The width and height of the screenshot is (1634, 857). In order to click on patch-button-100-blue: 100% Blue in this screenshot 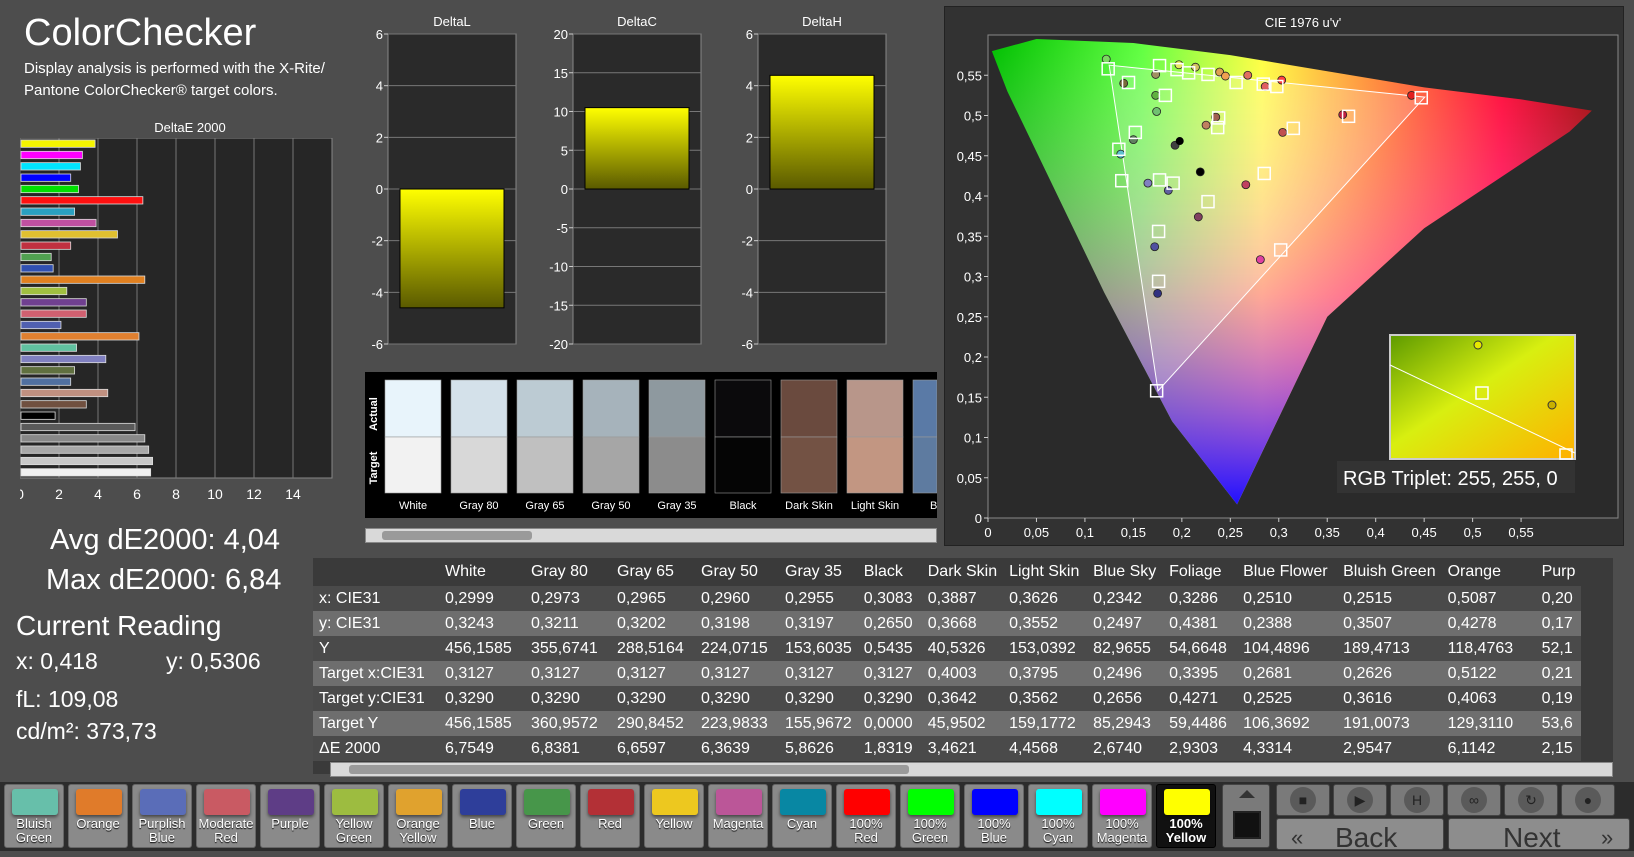, I will do `click(994, 816)`.